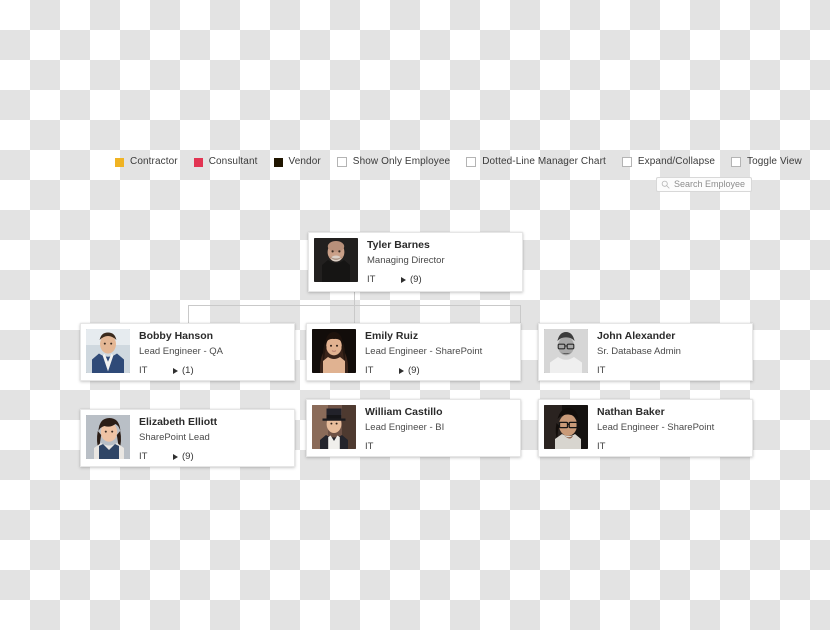 This screenshot has width=830, height=630. Describe the element at coordinates (405, 427) in the screenshot. I see `employee-title: Lead Engineer - BI` at that location.